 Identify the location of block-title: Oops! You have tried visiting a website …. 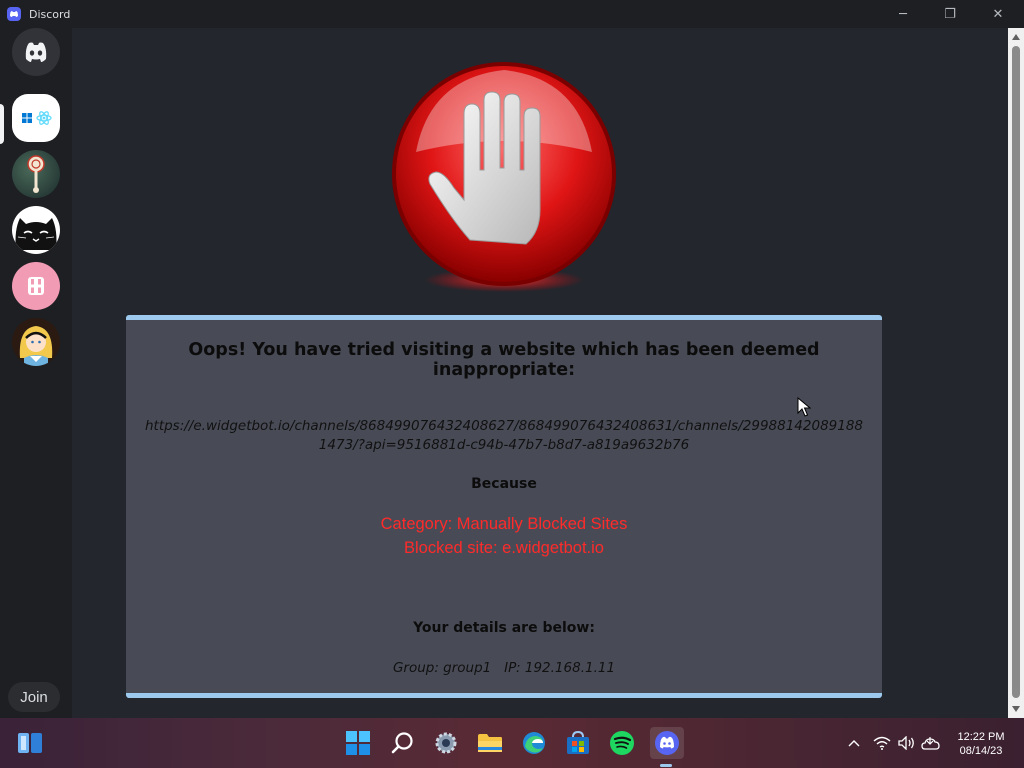
(504, 360).